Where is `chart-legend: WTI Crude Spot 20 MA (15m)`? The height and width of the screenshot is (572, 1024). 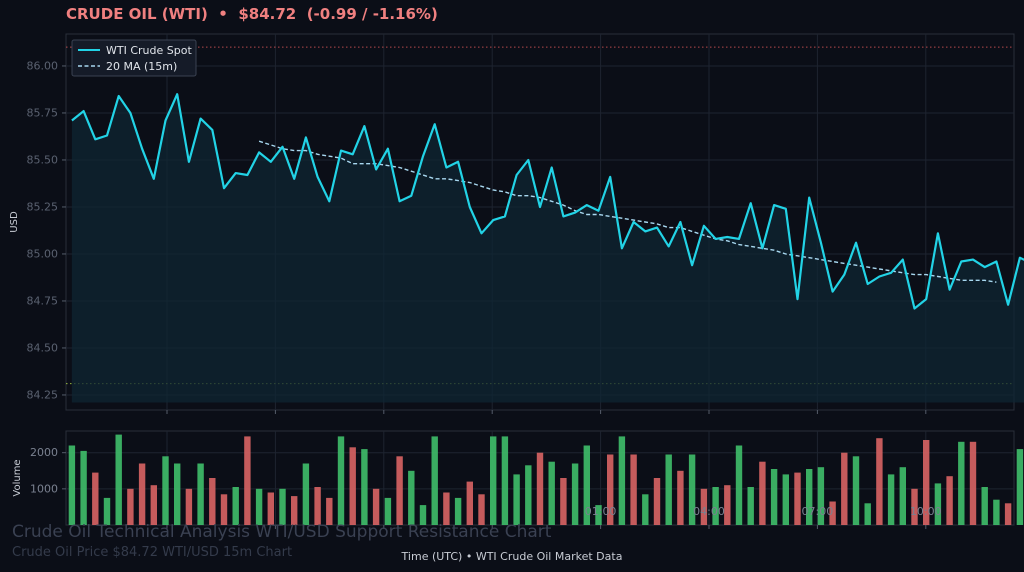
chart-legend: WTI Crude Spot 20 MA (15m) is located at coordinates (134, 58).